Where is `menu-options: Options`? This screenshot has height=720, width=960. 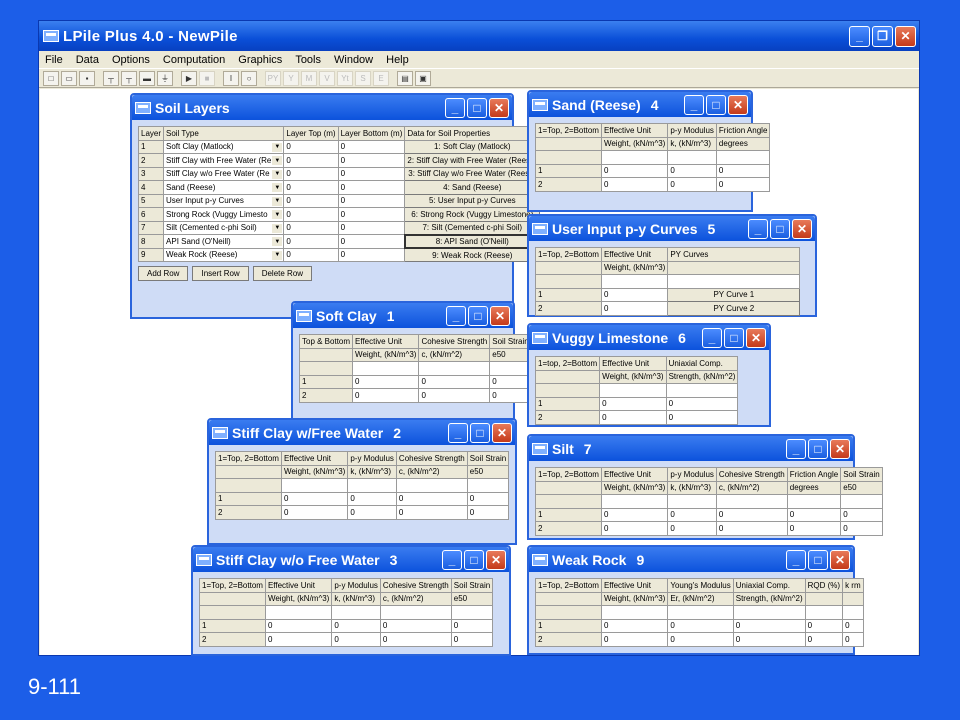
menu-options: Options is located at coordinates (131, 60).